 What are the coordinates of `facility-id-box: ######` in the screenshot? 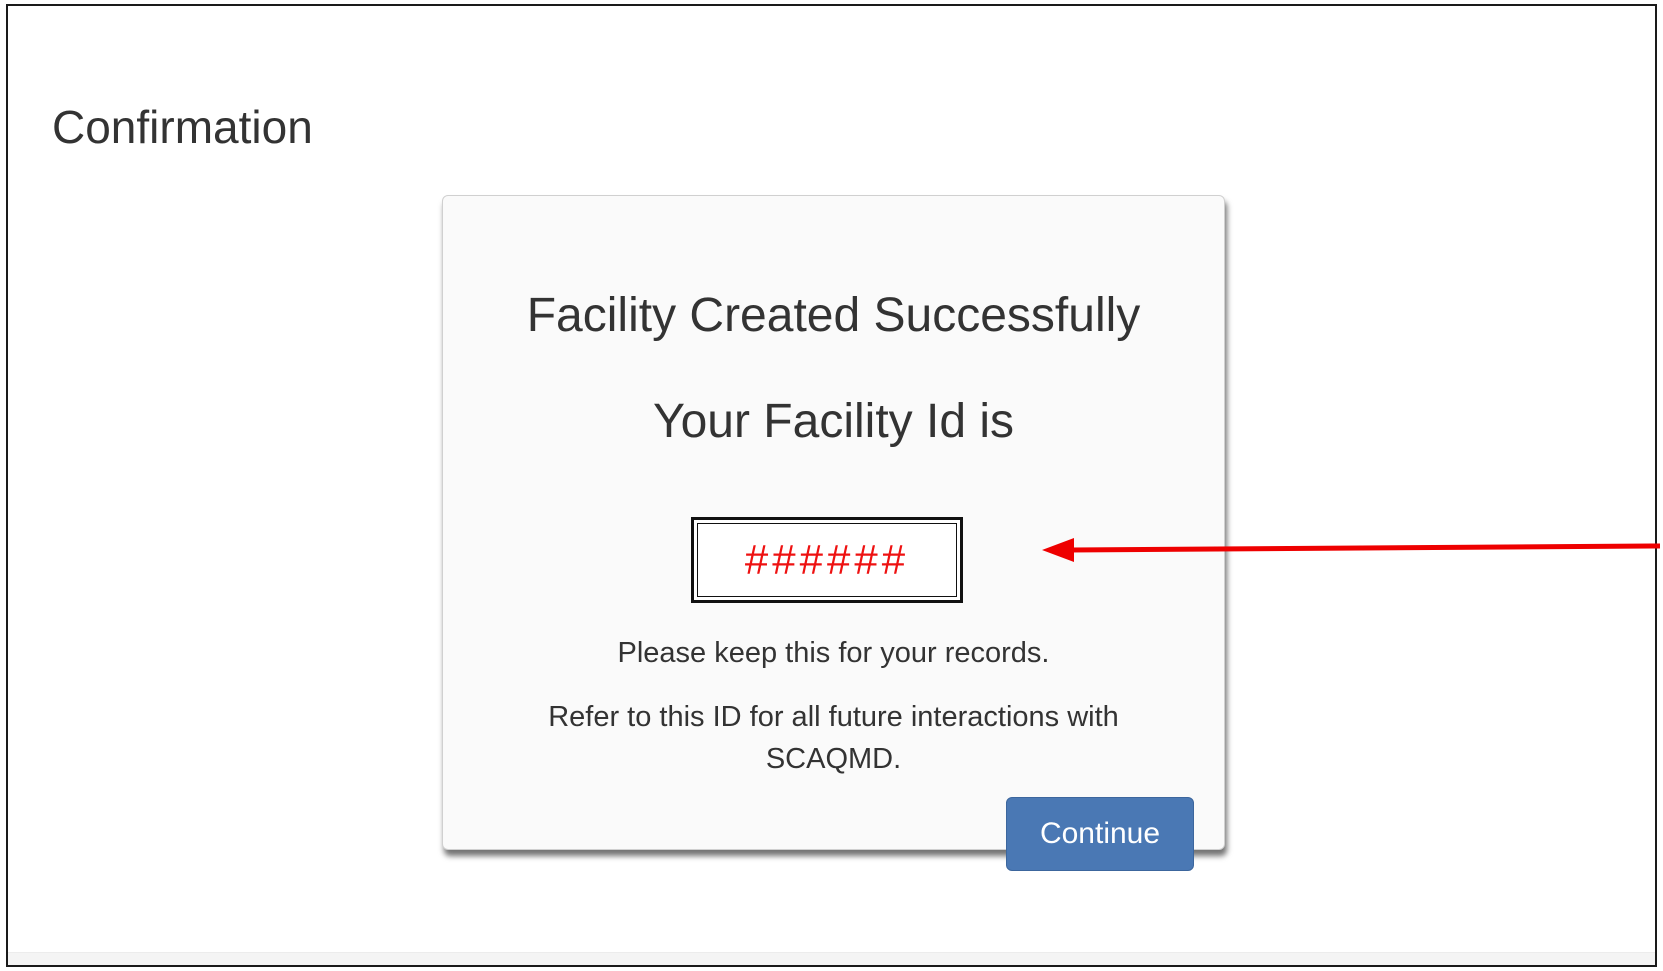 It's located at (827, 560).